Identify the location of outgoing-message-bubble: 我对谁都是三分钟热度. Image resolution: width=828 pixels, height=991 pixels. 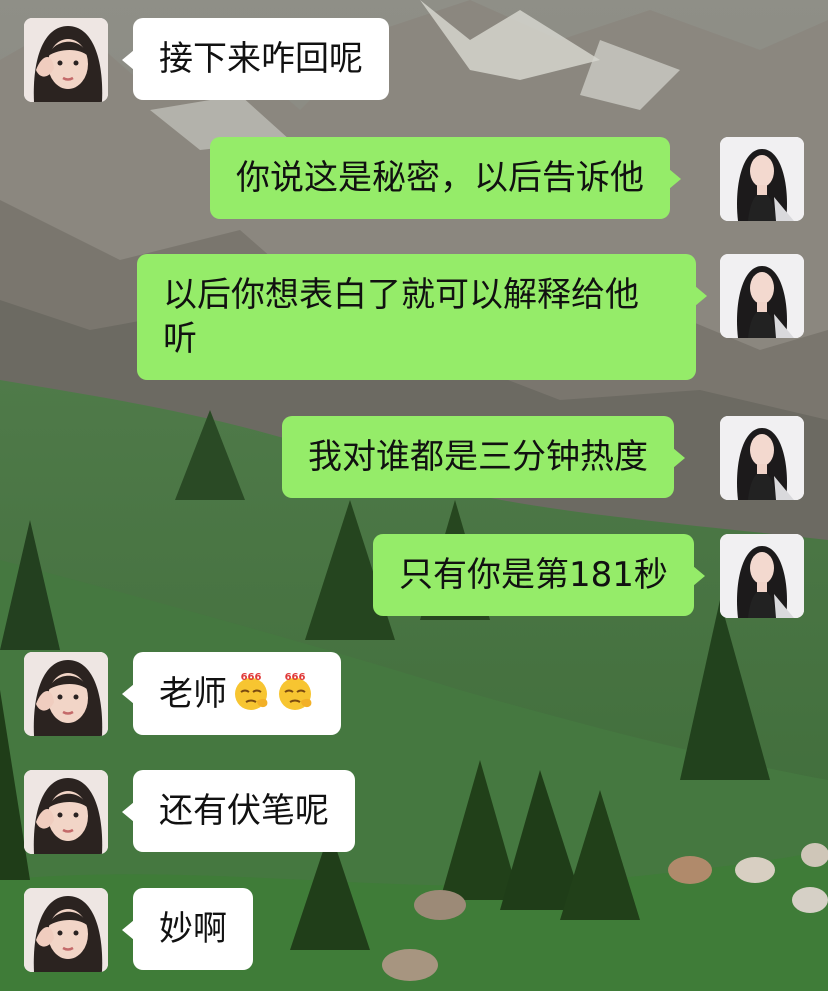
(483, 457).